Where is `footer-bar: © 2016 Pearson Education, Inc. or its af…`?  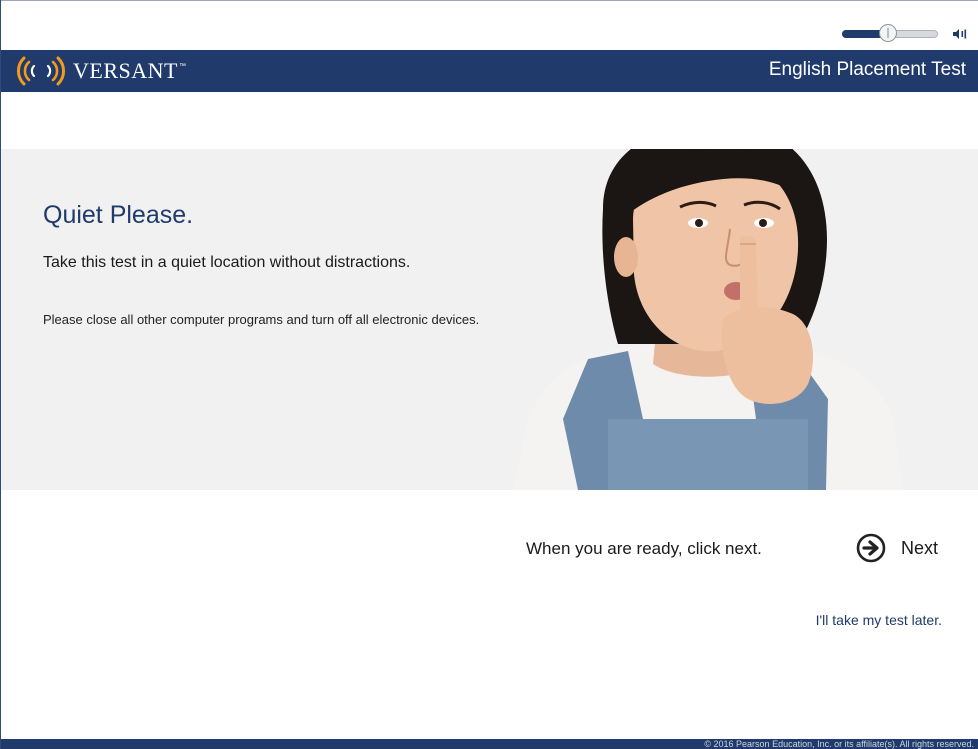
footer-bar: © 2016 Pearson Education, Inc. or its af… is located at coordinates (489, 744).